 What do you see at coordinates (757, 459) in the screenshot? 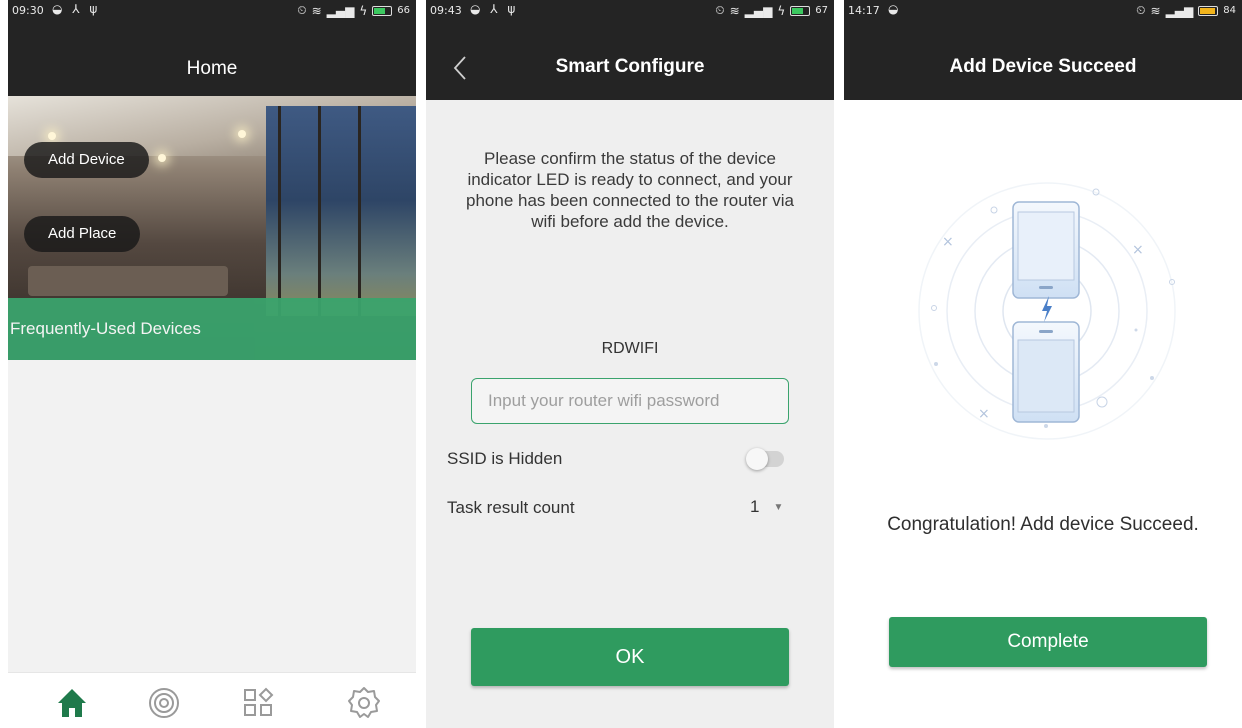
I see `toggle-knob` at bounding box center [757, 459].